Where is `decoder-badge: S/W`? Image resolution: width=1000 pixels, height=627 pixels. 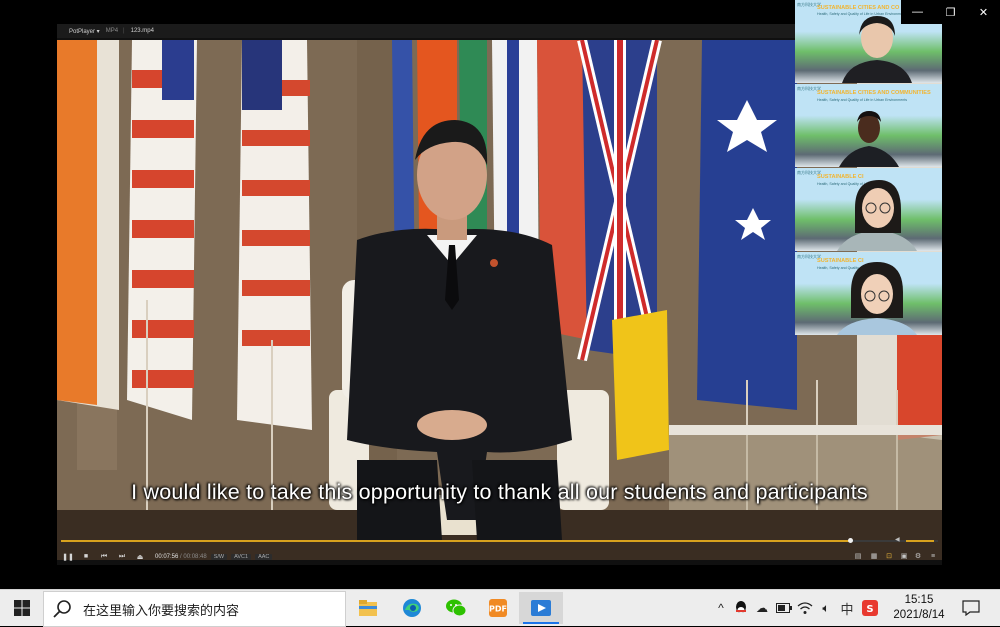
decoder-badge: S/W is located at coordinates (219, 556).